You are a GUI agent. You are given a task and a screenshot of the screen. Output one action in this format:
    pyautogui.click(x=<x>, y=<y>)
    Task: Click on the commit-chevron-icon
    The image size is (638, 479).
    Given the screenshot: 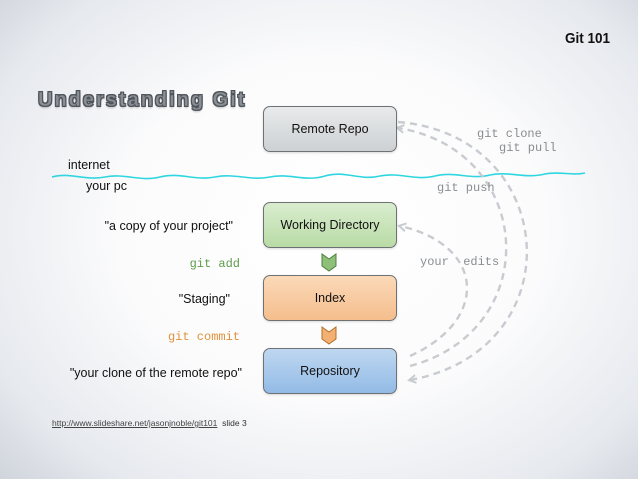 What is the action you would take?
    pyautogui.click(x=329, y=335)
    